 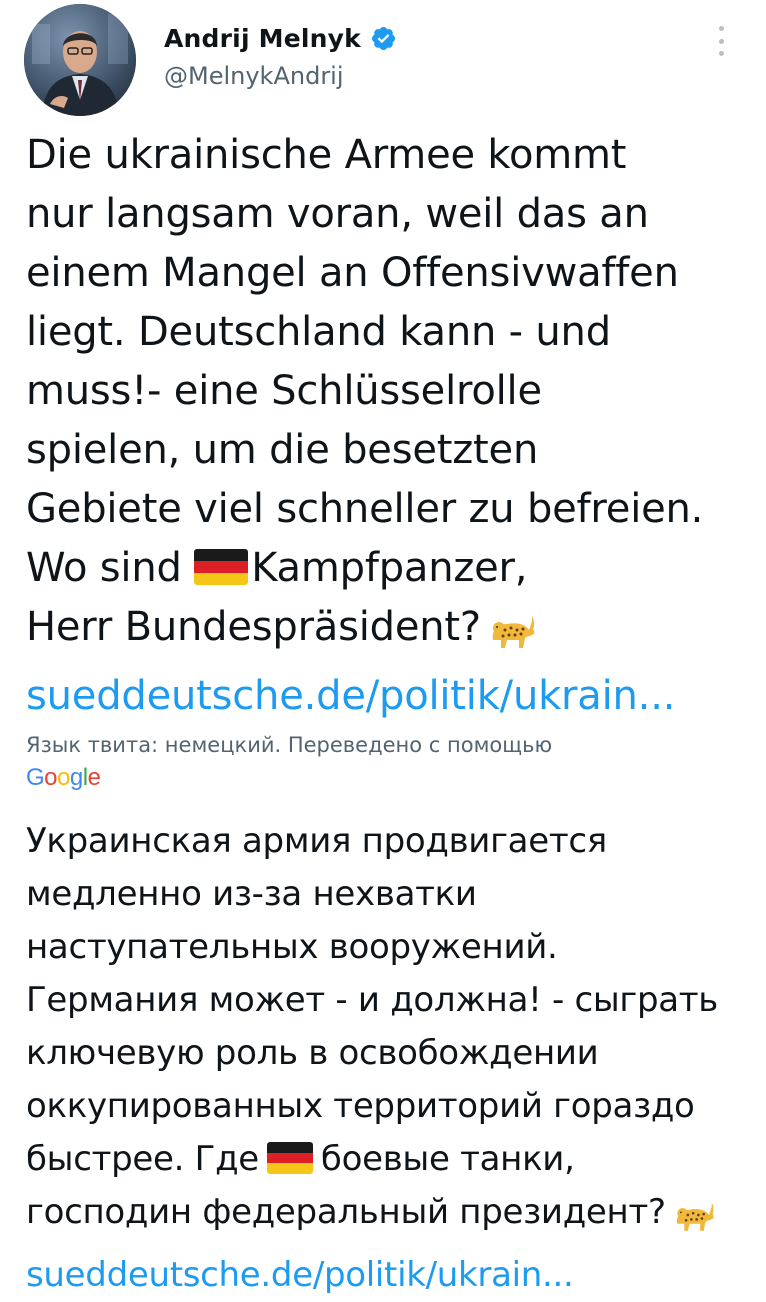 I want to click on user-block: Andrij Melnyk @MelnykAndrij, so click(x=280, y=55).